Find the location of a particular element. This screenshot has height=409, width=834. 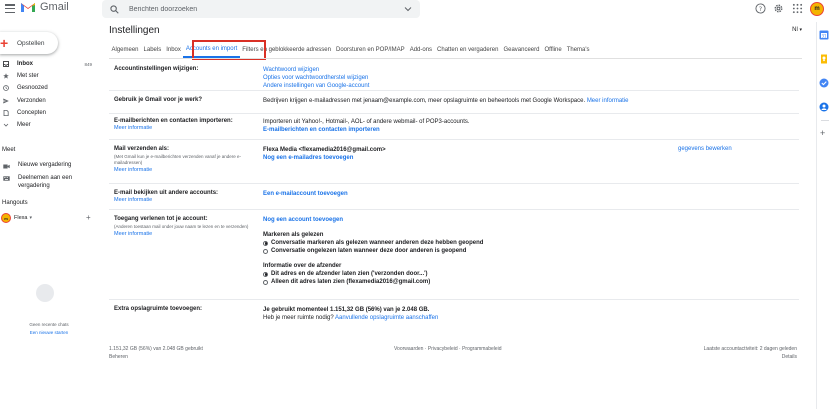

sidebar-item-label: Gesnoozed is located at coordinates (32, 88).